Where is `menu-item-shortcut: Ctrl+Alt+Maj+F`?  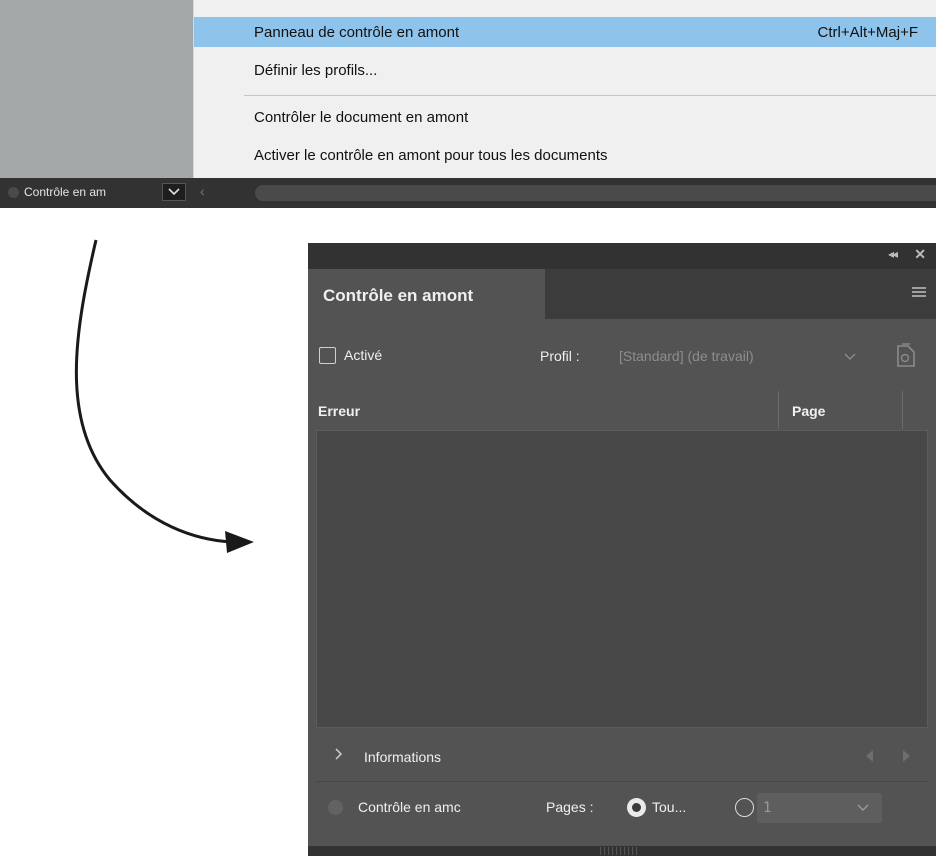
menu-item-shortcut: Ctrl+Alt+Maj+F is located at coordinates (867, 32).